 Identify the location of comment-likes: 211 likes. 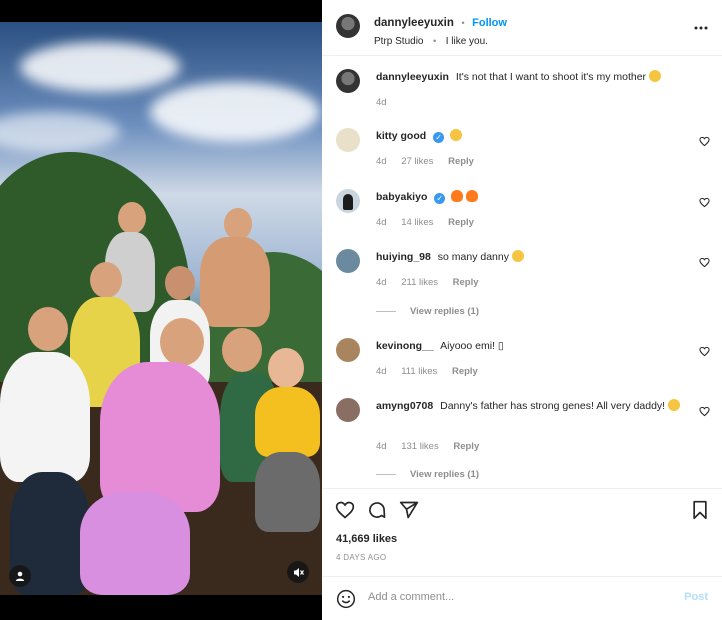
(419, 282).